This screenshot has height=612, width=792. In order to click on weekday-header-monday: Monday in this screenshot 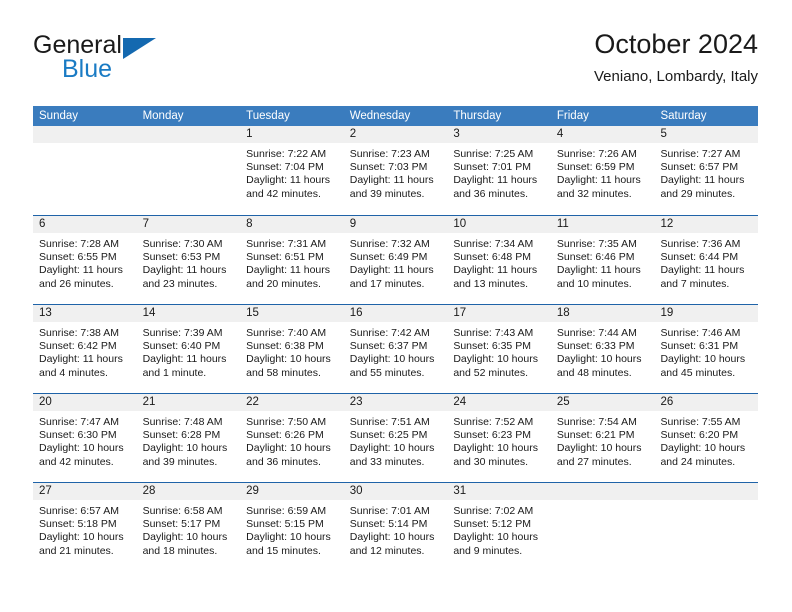, I will do `click(163, 116)`.